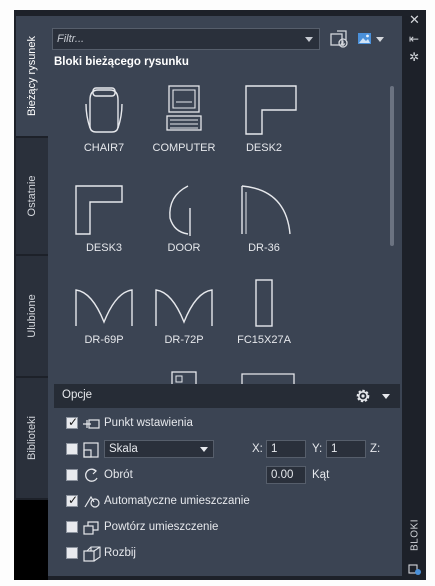 This screenshot has height=586, width=435. I want to click on repeat-place-checkbox, so click(72, 527).